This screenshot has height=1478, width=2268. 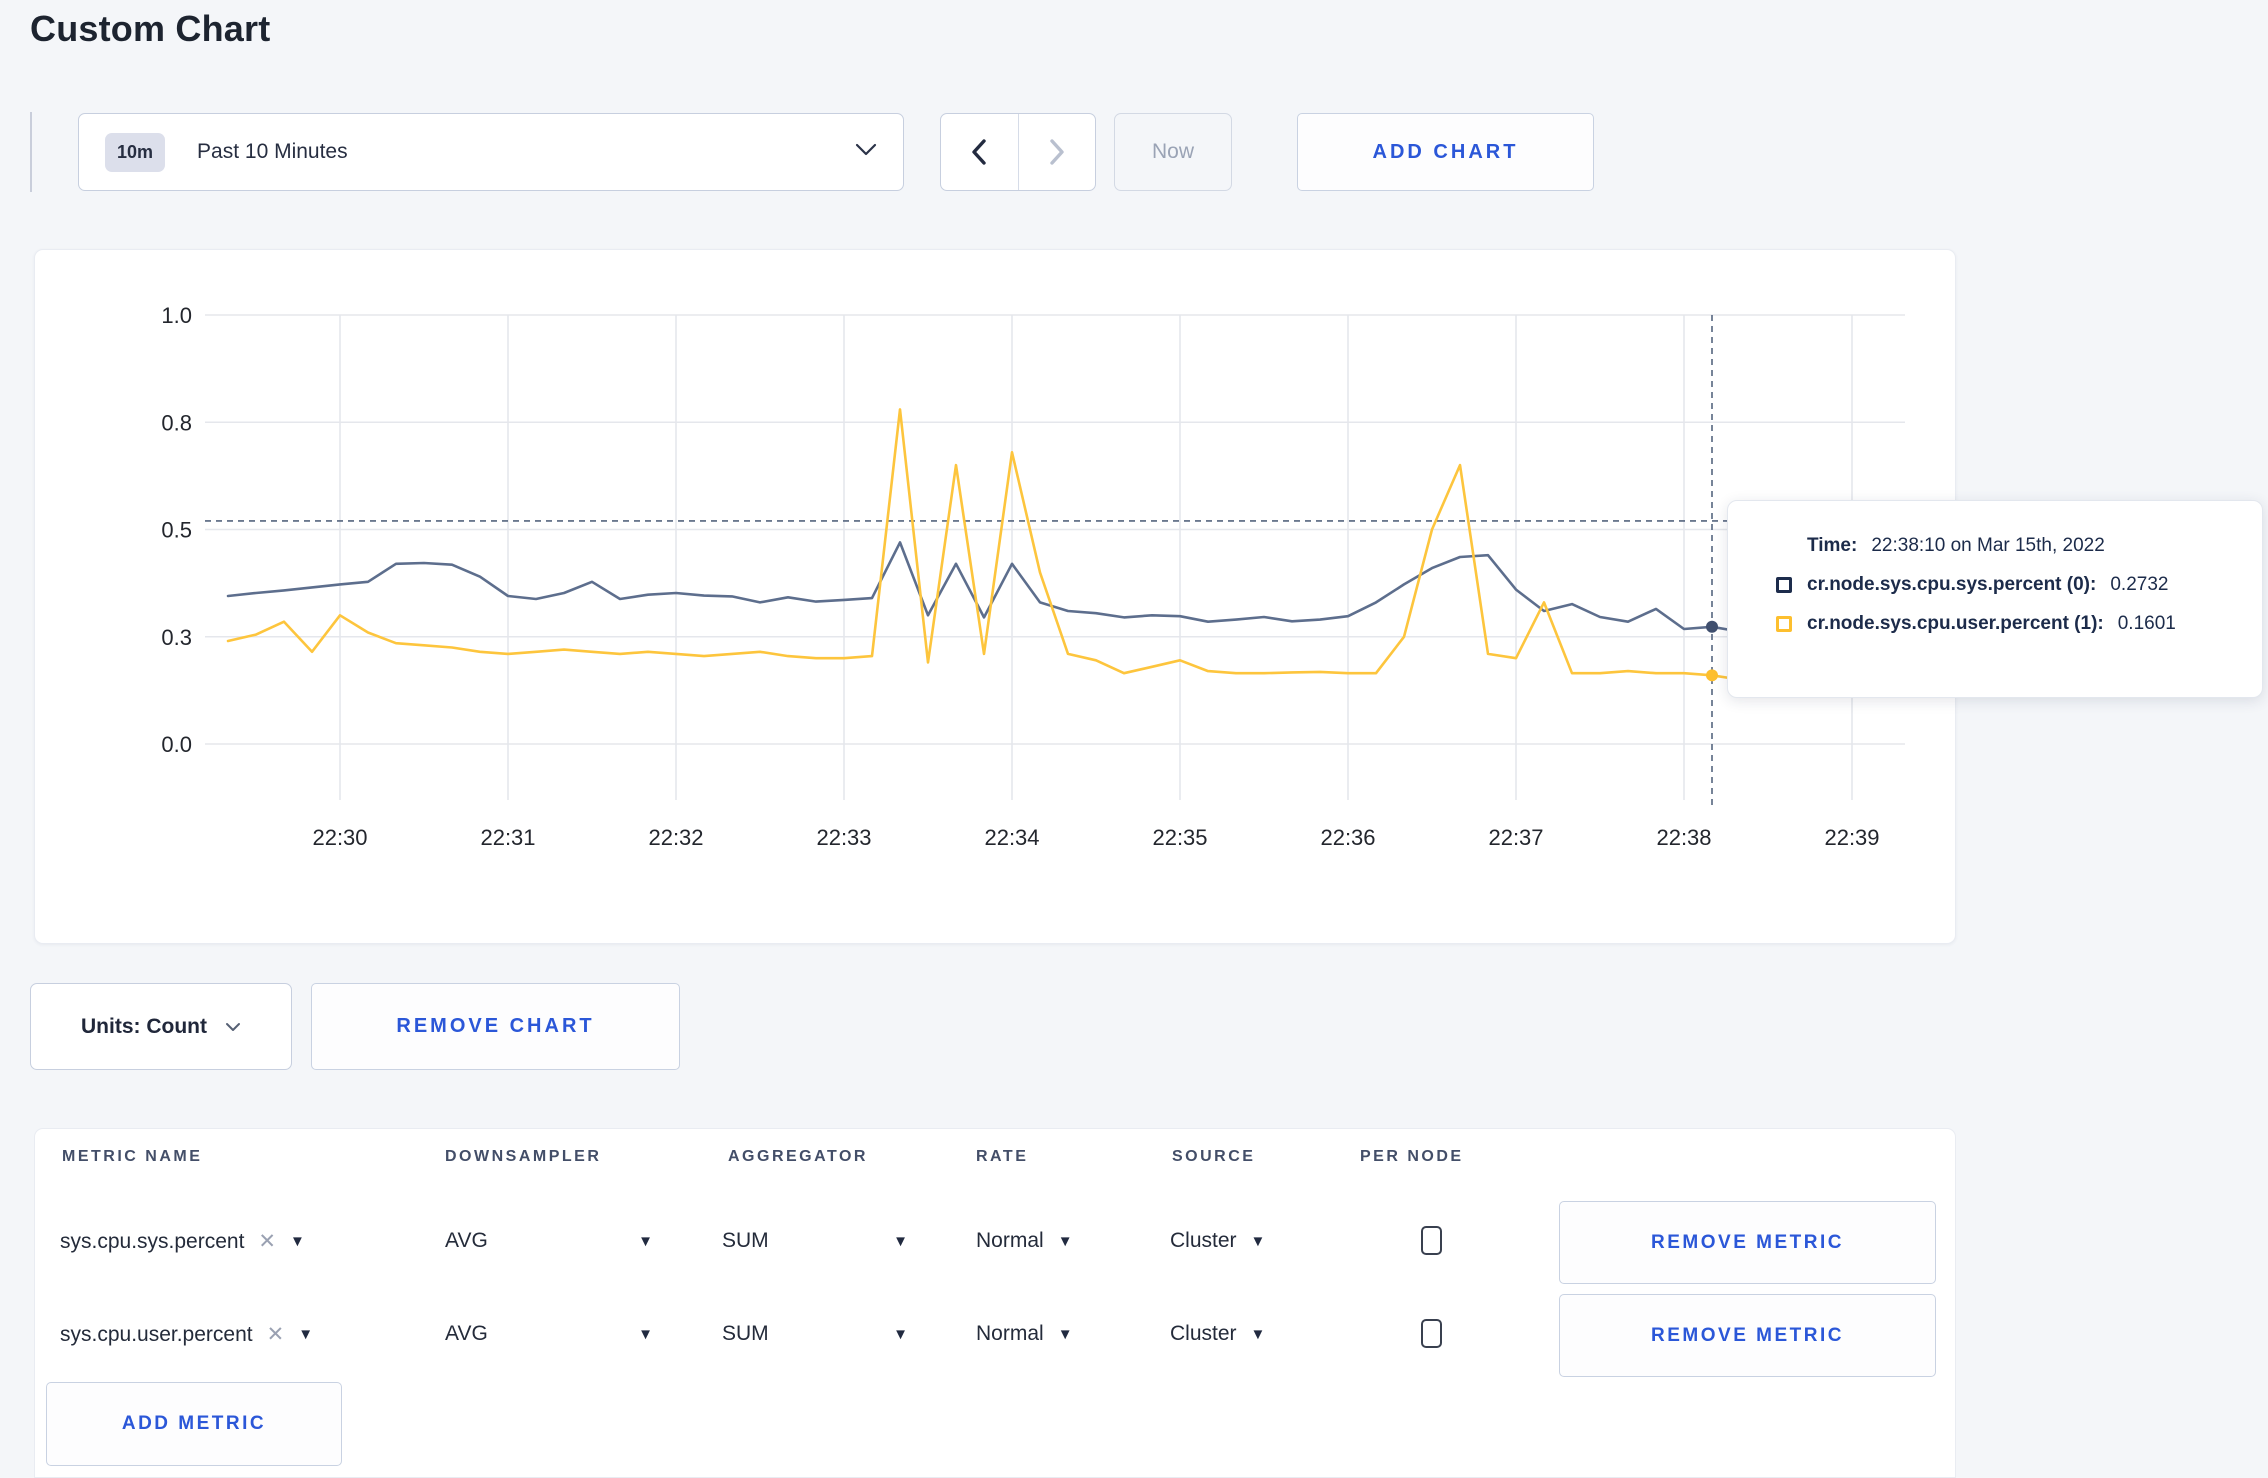 I want to click on tooltip-time-value: 22:38:10 on Mar 15th, 2022, so click(x=1988, y=545).